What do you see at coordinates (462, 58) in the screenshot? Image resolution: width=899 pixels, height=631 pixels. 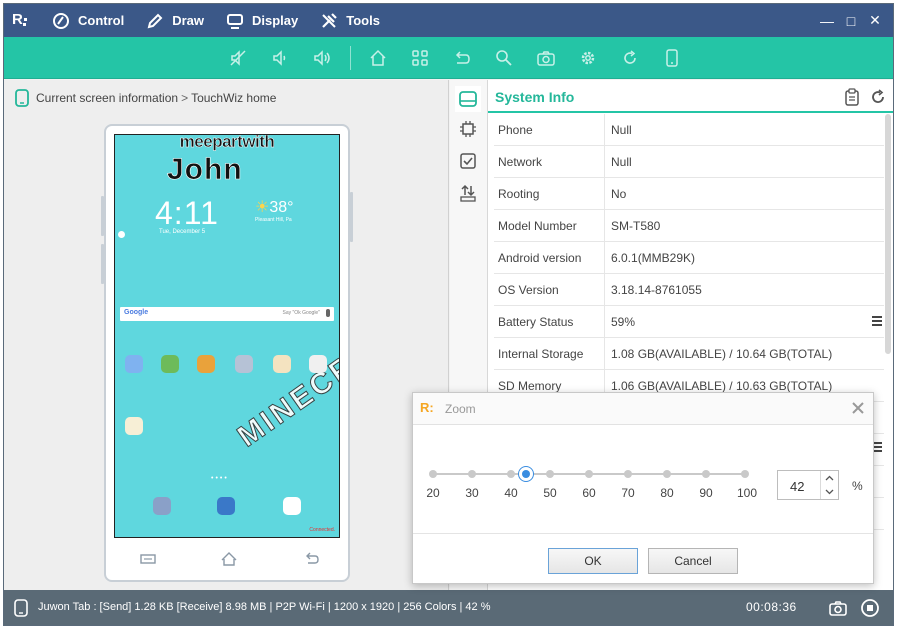 I see `back-icon` at bounding box center [462, 58].